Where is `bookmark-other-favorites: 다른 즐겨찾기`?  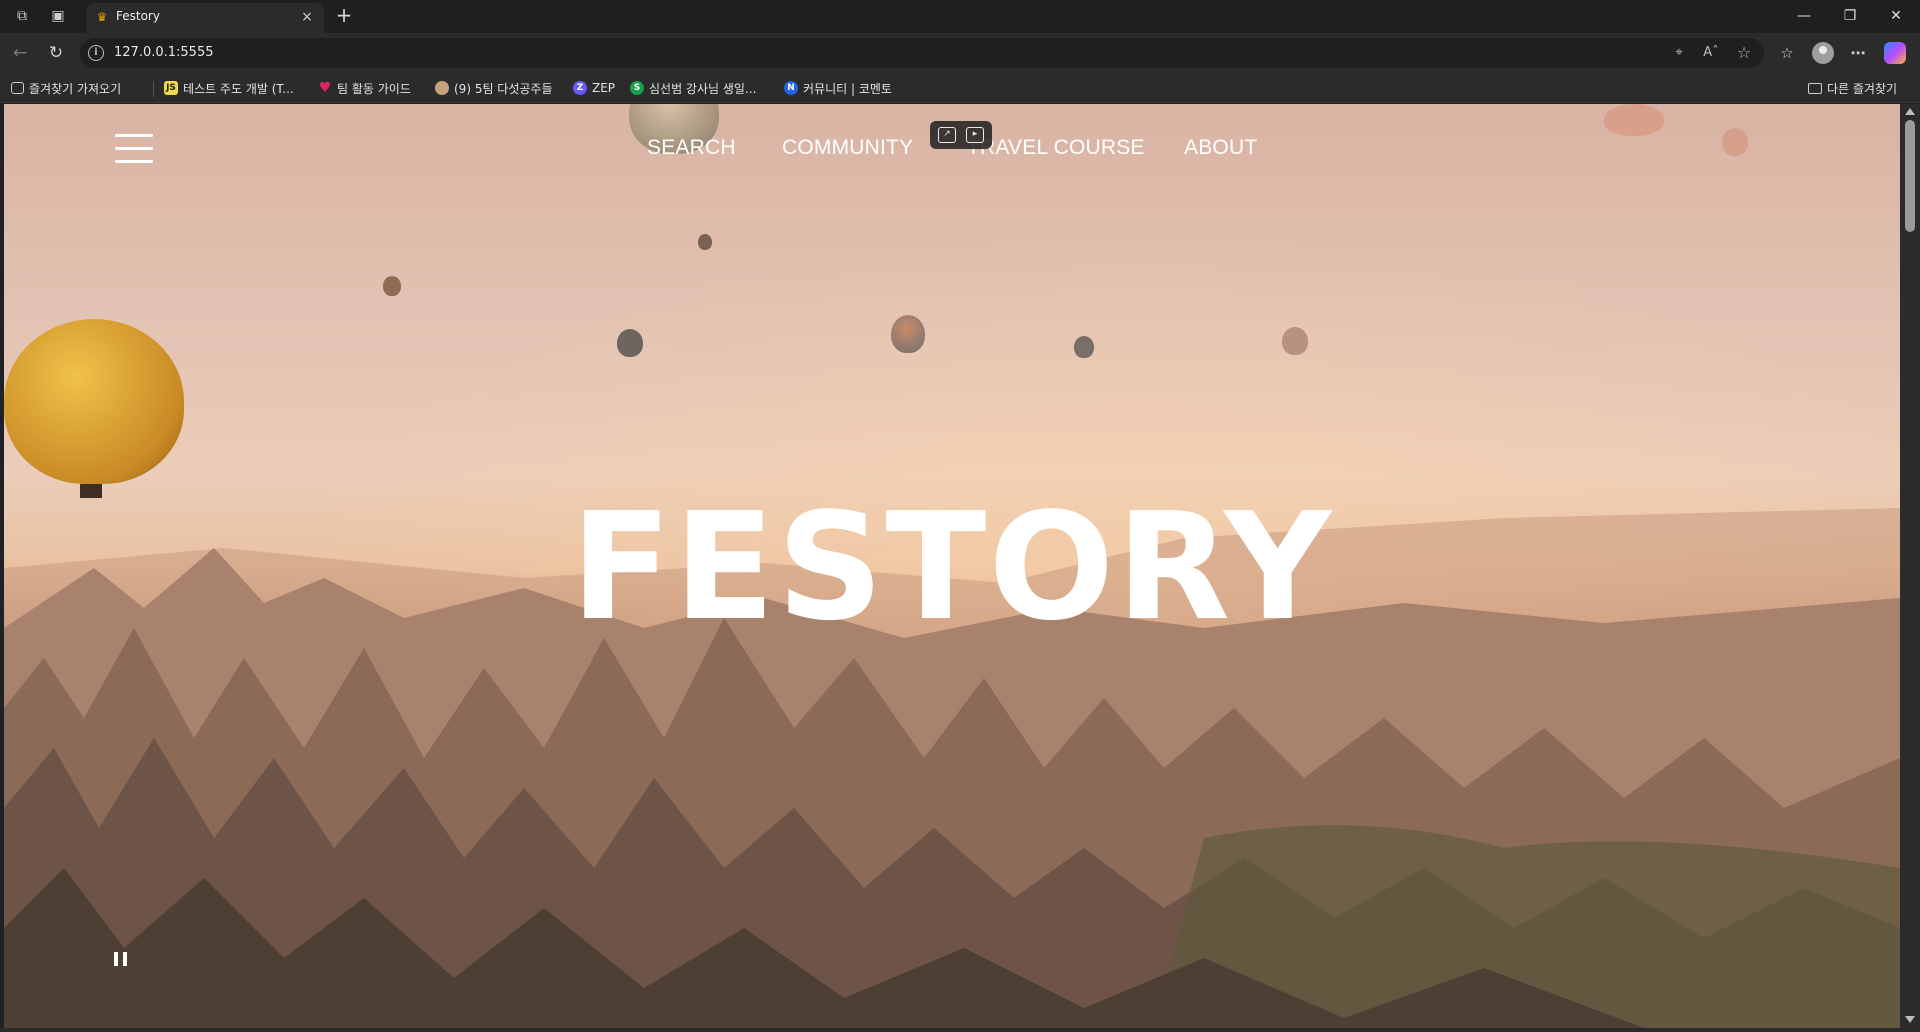
bookmark-other-favorites: 다른 즐겨찾기 is located at coordinates (1852, 88).